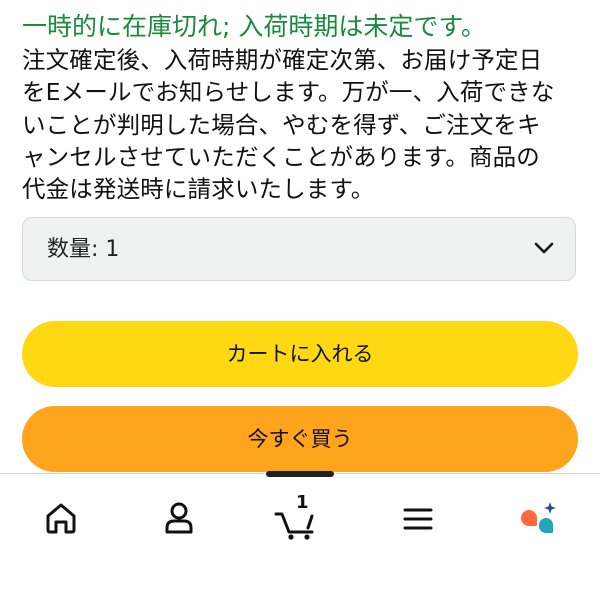 Image resolution: width=600 pixels, height=600 pixels. I want to click on nav-account, so click(179, 518).